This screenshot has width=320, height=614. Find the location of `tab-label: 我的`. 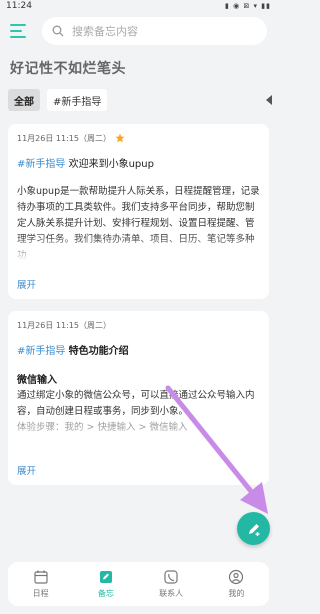

tab-label: 我的 is located at coordinates (236, 593).